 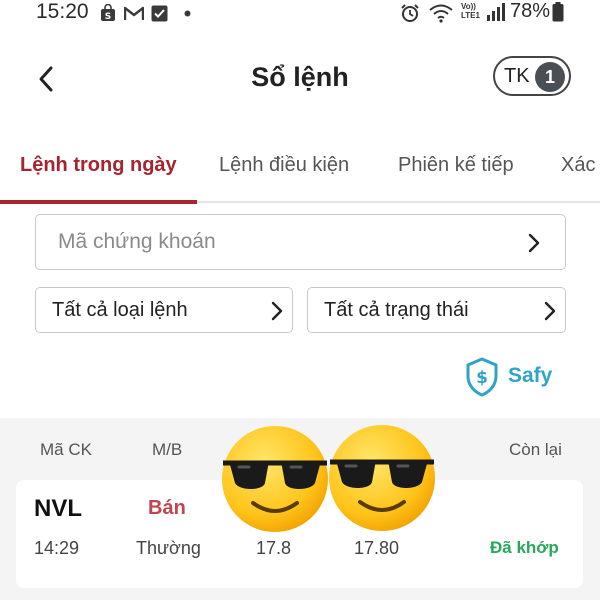 I want to click on search-placeholder: Mã chứng khoán, so click(x=137, y=241).